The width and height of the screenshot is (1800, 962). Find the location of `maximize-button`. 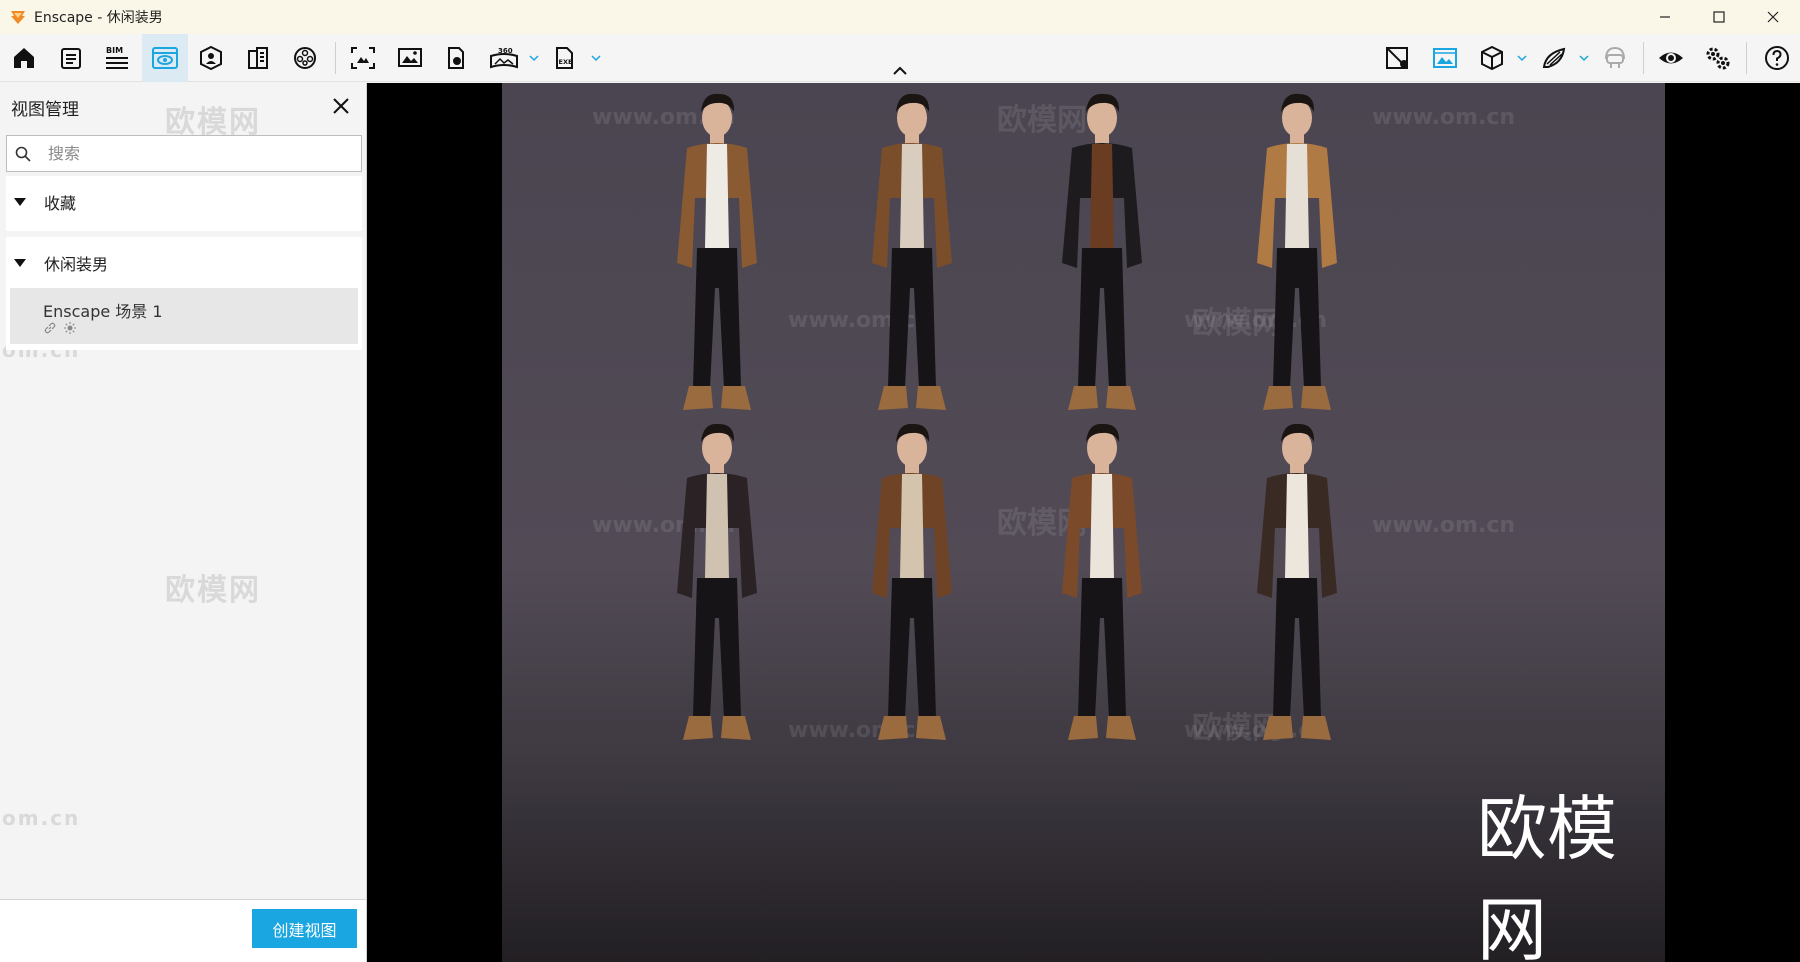

maximize-button is located at coordinates (1719, 17).